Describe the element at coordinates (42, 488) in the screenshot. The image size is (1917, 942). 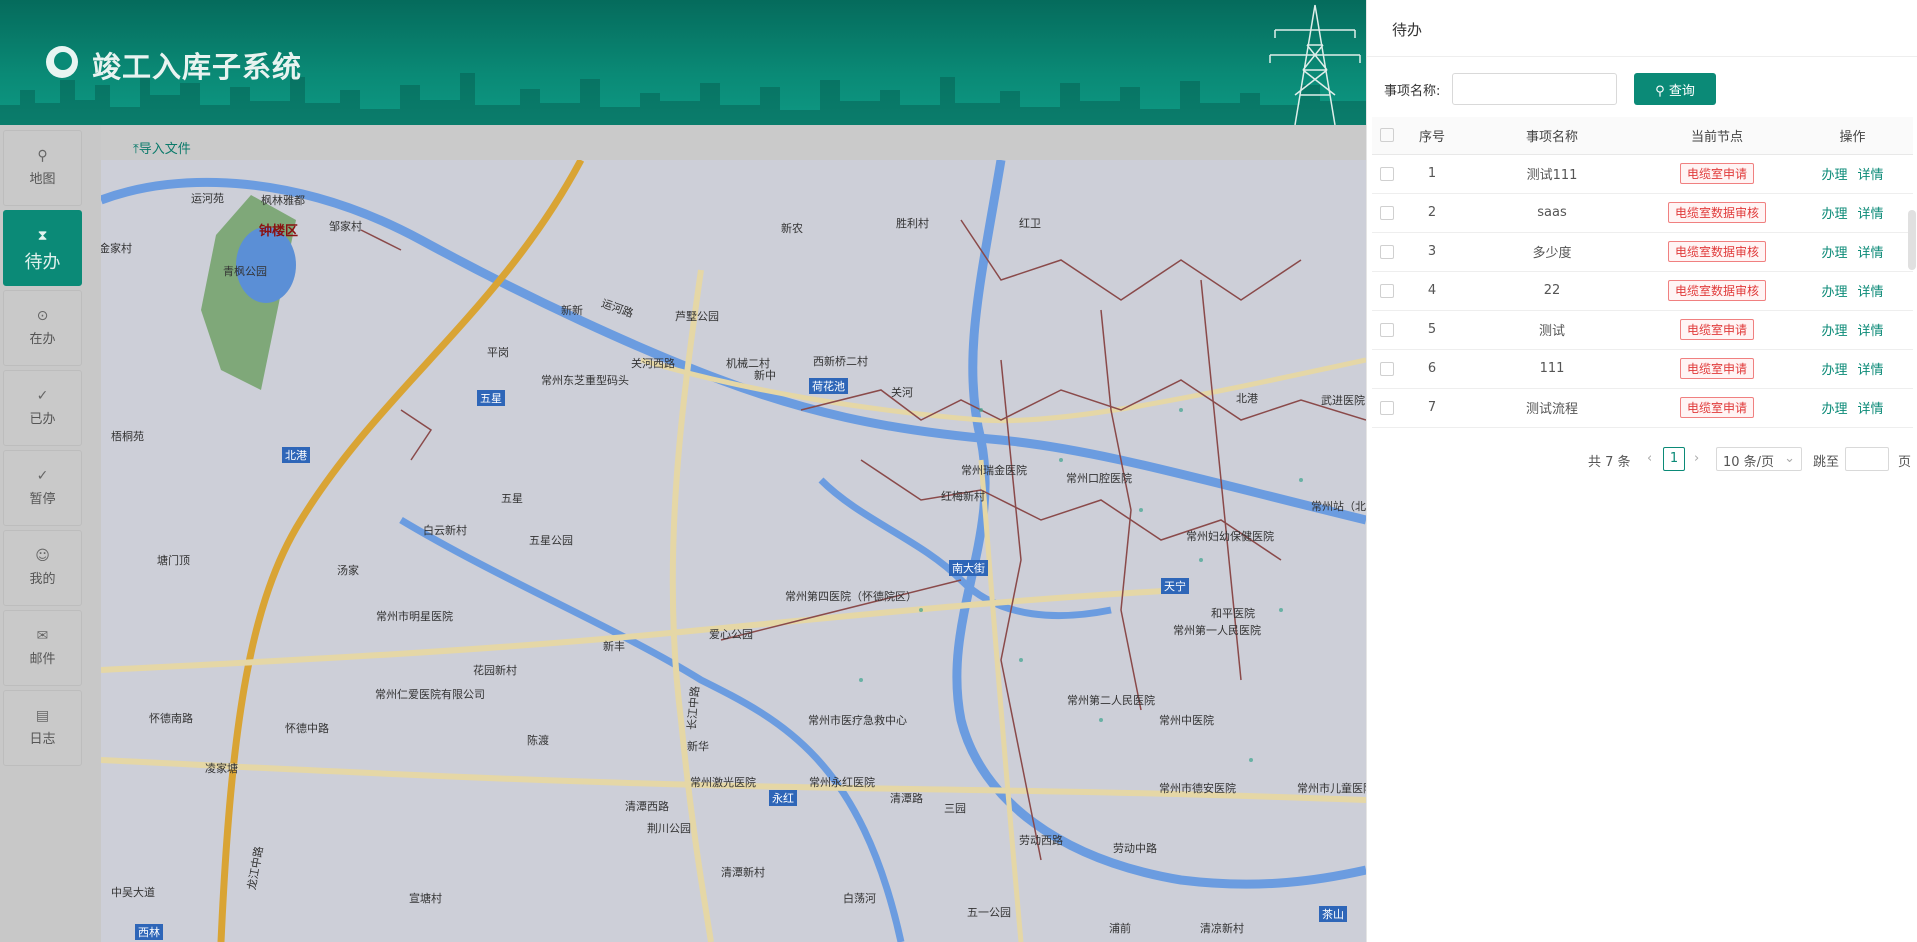
I see `sidebar-item-paused: ✓ 暂停` at that location.